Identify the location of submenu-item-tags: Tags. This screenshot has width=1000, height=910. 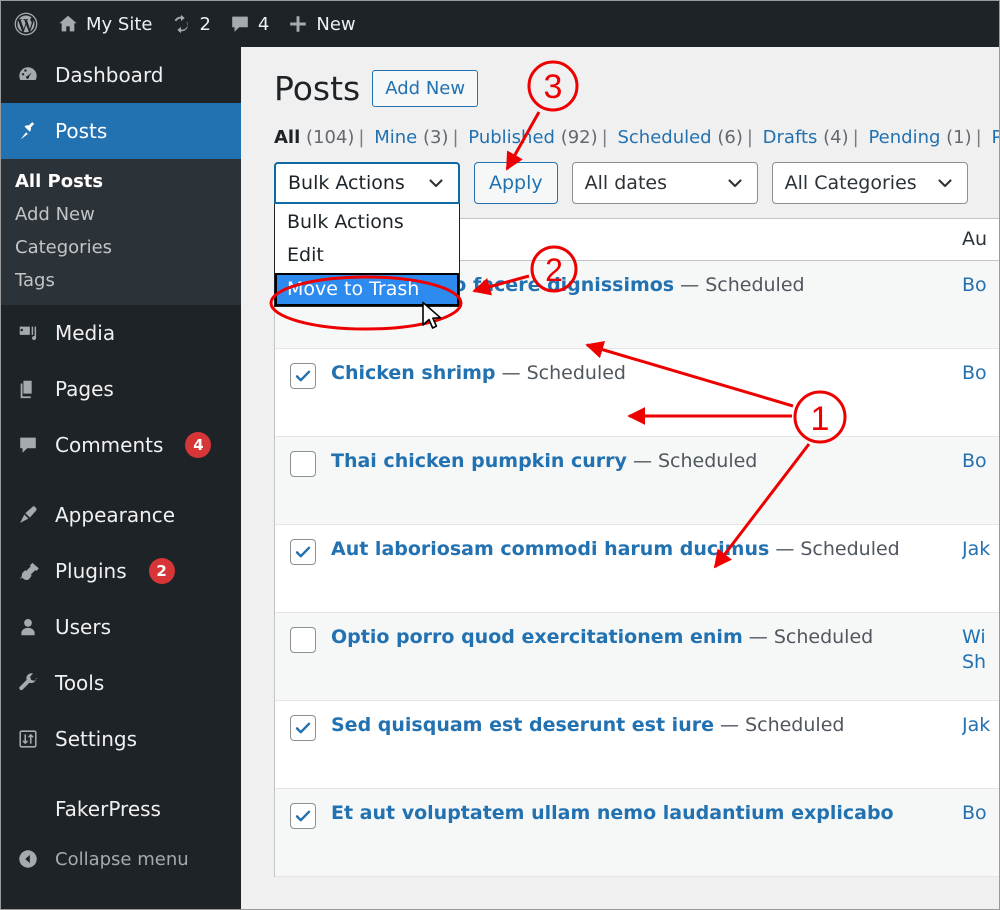
(121, 280).